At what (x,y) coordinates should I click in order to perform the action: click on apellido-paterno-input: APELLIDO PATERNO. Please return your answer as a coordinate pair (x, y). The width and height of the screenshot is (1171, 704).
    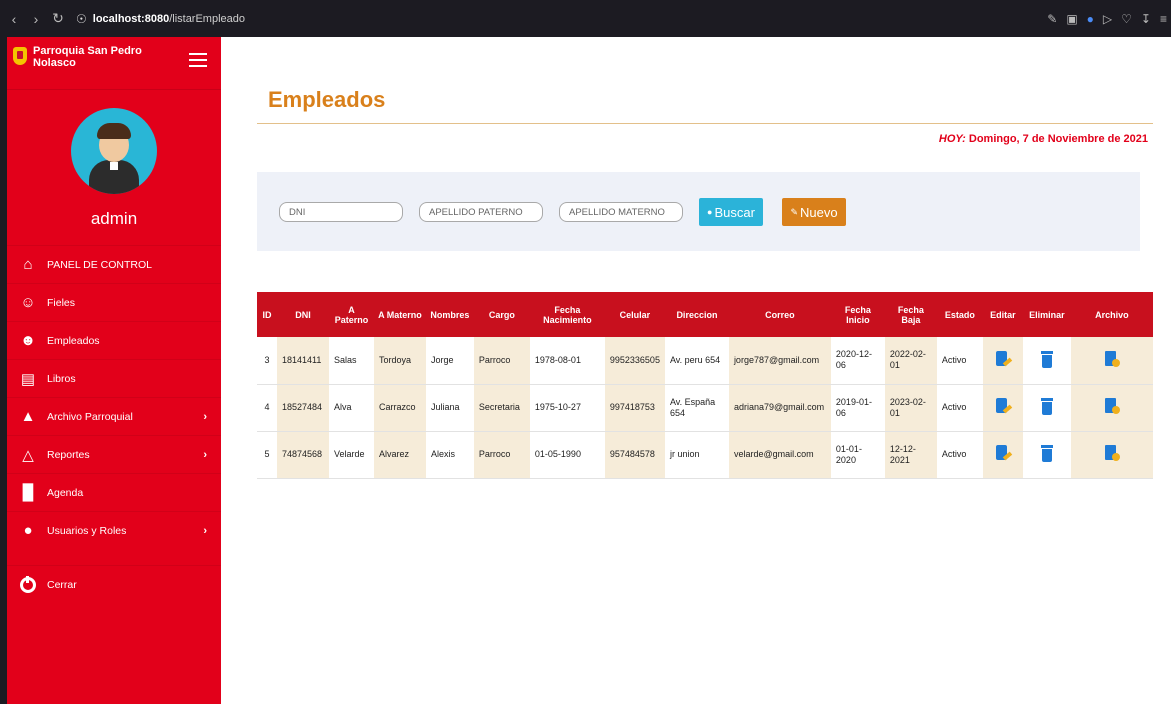
    Looking at the image, I should click on (481, 212).